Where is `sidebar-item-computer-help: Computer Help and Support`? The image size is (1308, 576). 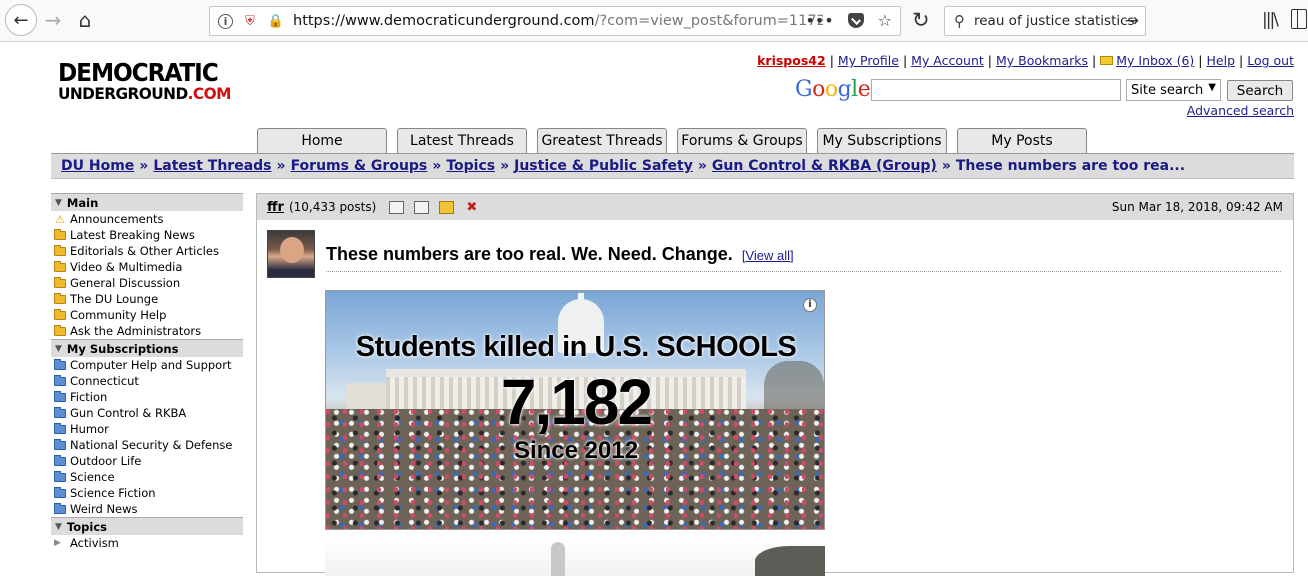
sidebar-item-computer-help: Computer Help and Support is located at coordinates (147, 365).